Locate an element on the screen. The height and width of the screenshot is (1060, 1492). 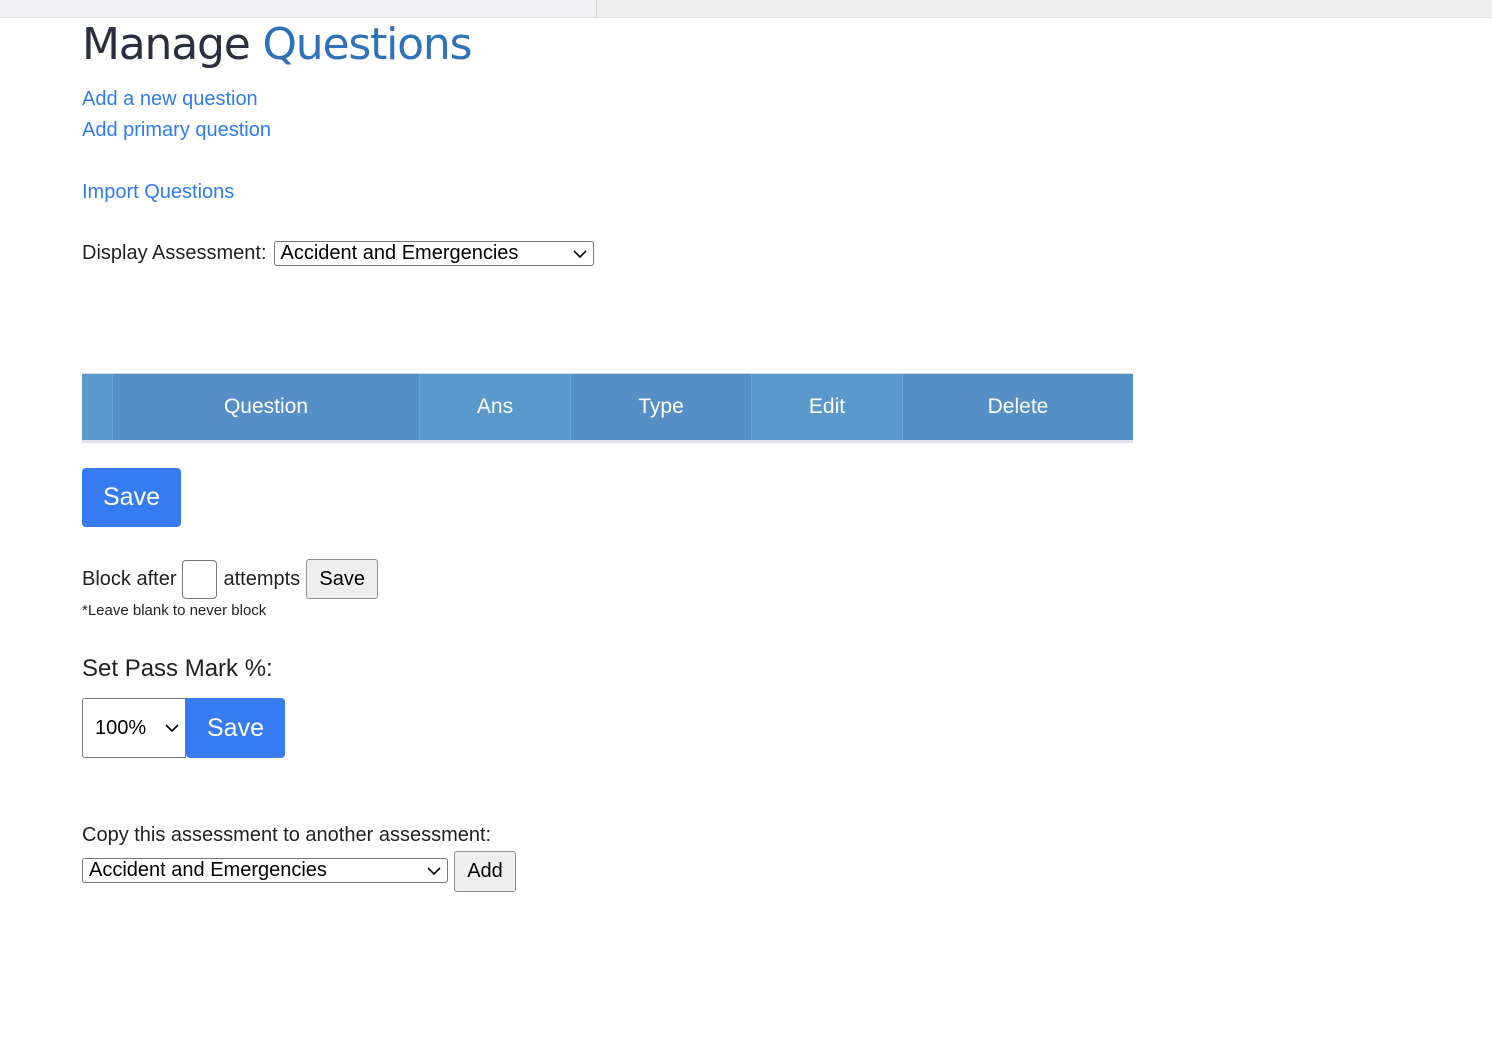
add-new-question-link: Add a new question is located at coordinates (170, 99).